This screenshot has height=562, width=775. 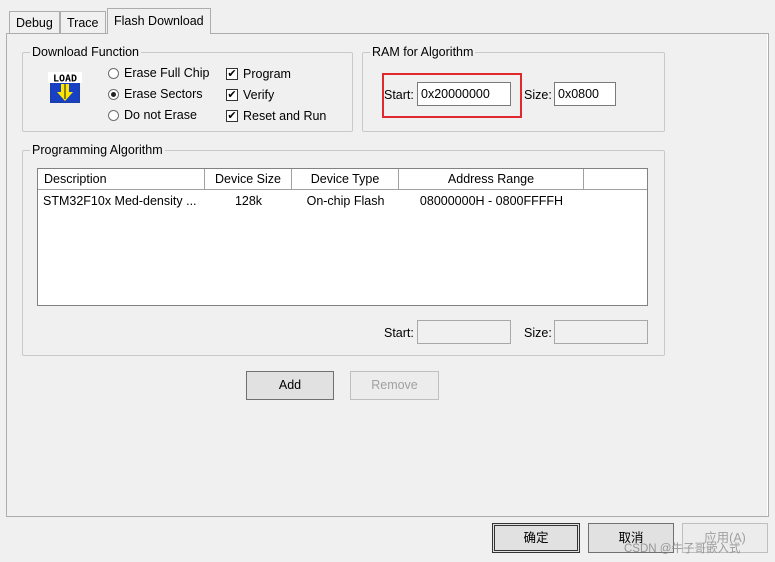 I want to click on verify-label: Verify, so click(x=259, y=95).